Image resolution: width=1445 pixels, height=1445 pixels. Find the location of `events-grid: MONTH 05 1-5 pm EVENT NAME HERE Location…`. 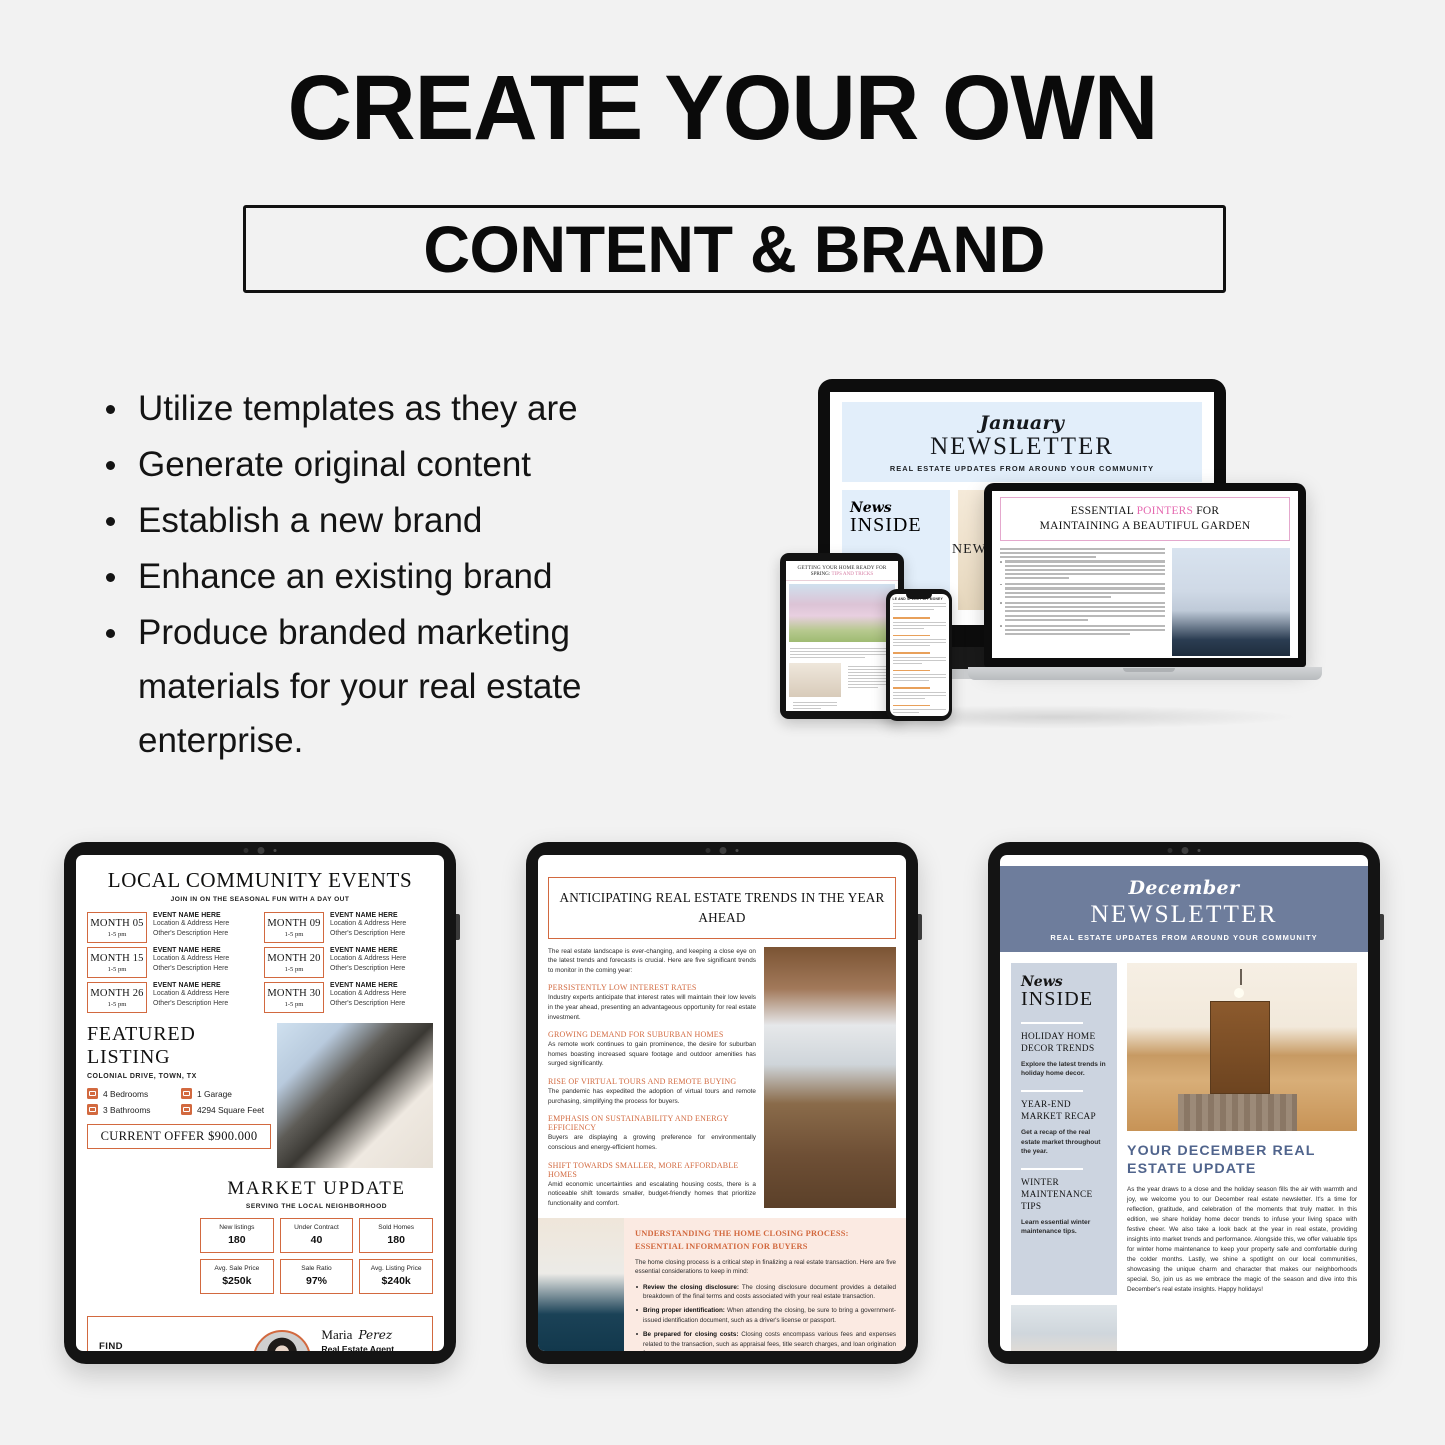

events-grid: MONTH 05 1-5 pm EVENT NAME HERE Location… is located at coordinates (260, 962).